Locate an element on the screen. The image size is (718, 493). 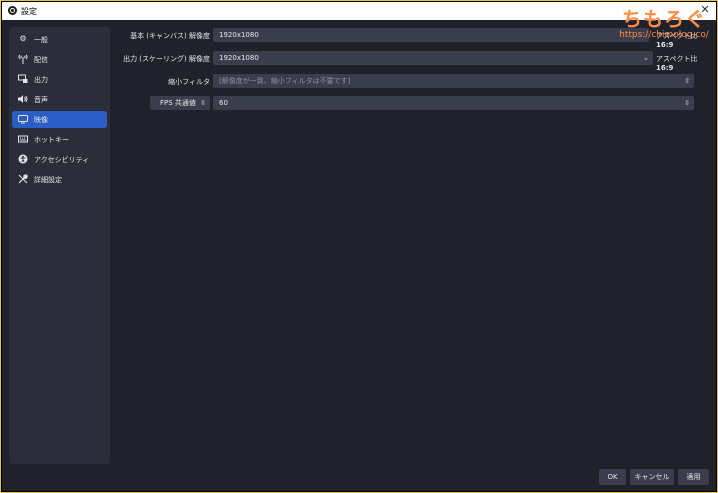
base-resolution-value: 1920x1080 is located at coordinates (239, 35).